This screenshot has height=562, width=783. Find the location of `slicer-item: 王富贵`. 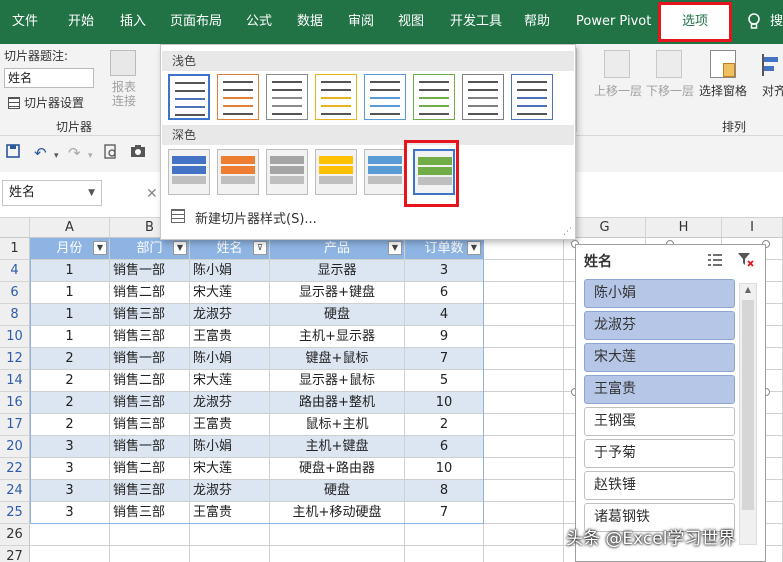

slicer-item: 王富贵 is located at coordinates (659, 389).